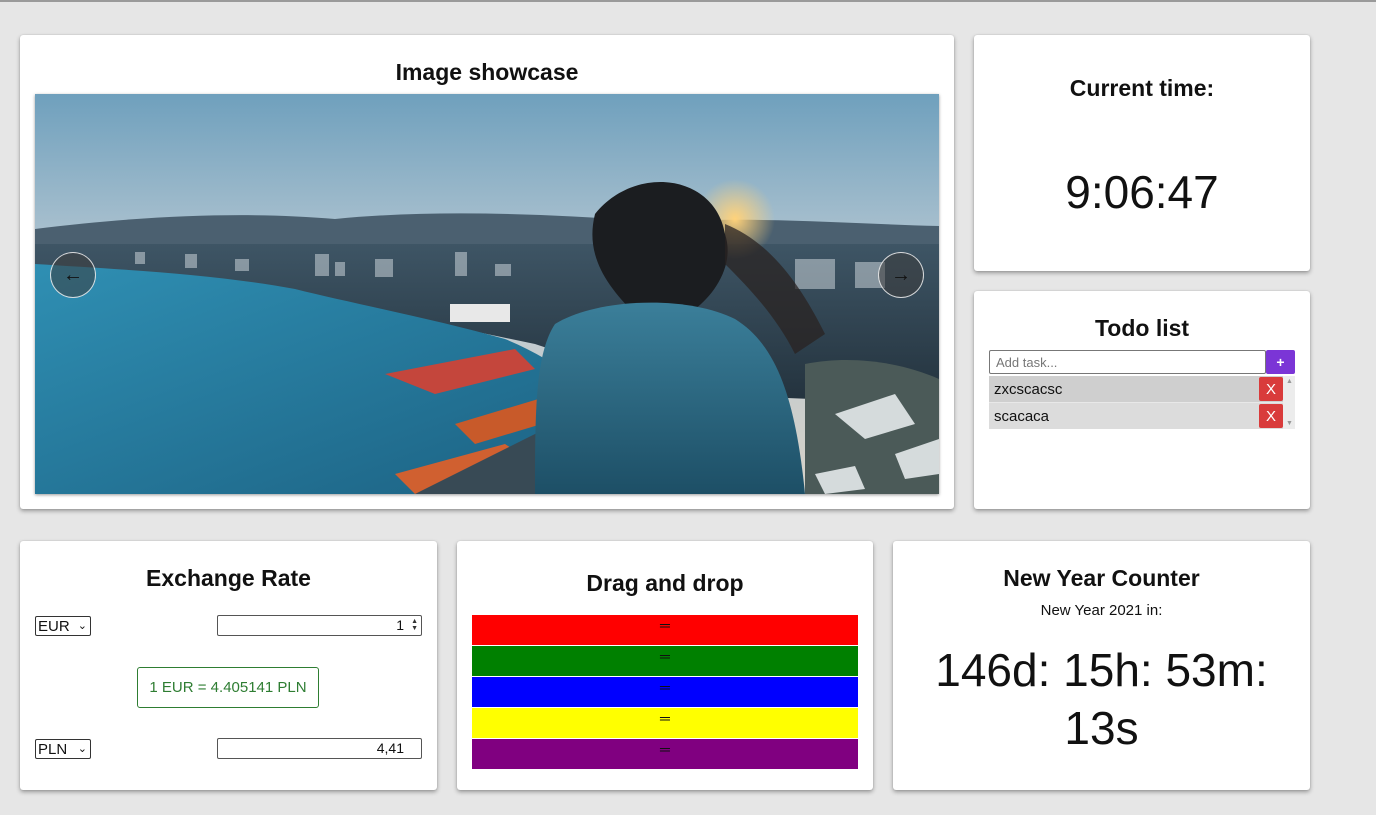 The width and height of the screenshot is (1376, 815). Describe the element at coordinates (319, 748) in the screenshot. I see `to-amount-input: 4,41` at that location.